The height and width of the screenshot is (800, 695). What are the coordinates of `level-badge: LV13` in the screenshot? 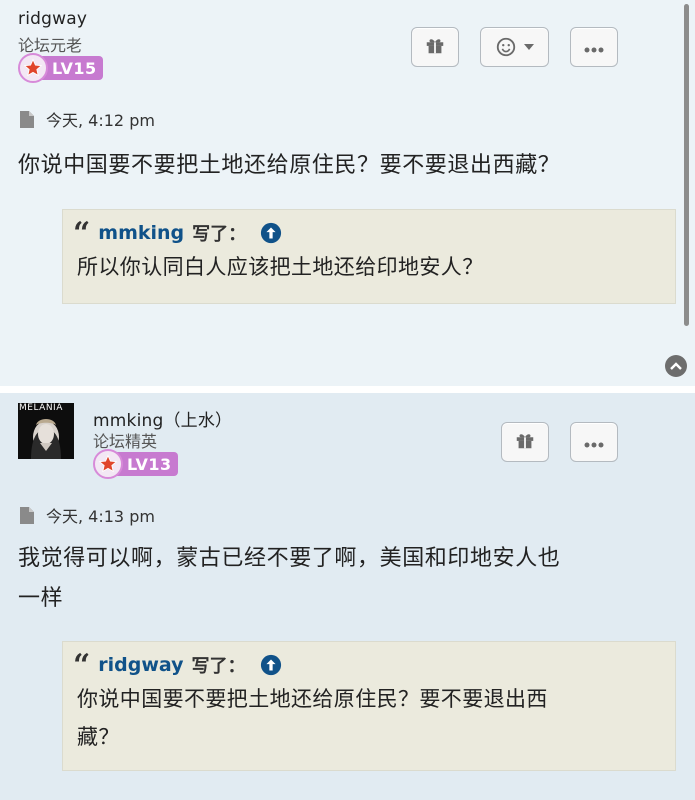 It's located at (135, 464).